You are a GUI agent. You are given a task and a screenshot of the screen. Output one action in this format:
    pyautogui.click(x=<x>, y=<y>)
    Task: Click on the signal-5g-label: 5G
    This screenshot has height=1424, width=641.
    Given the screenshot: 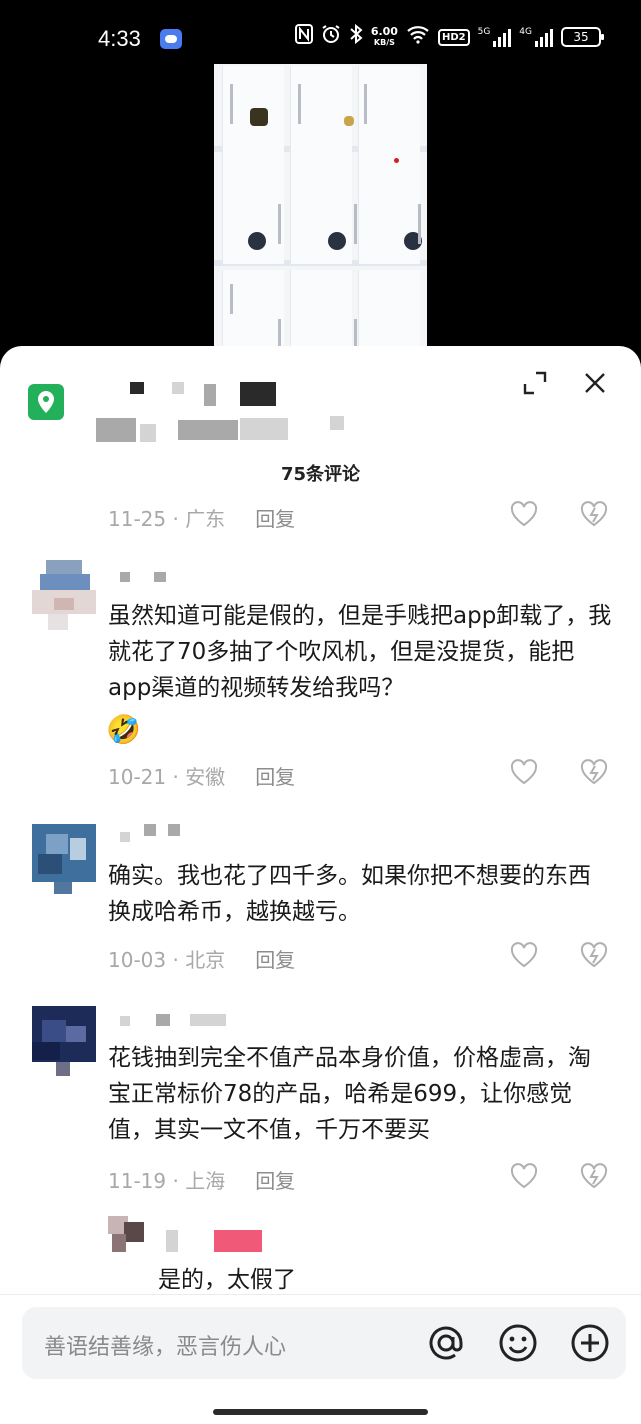 What is the action you would take?
    pyautogui.click(x=484, y=32)
    